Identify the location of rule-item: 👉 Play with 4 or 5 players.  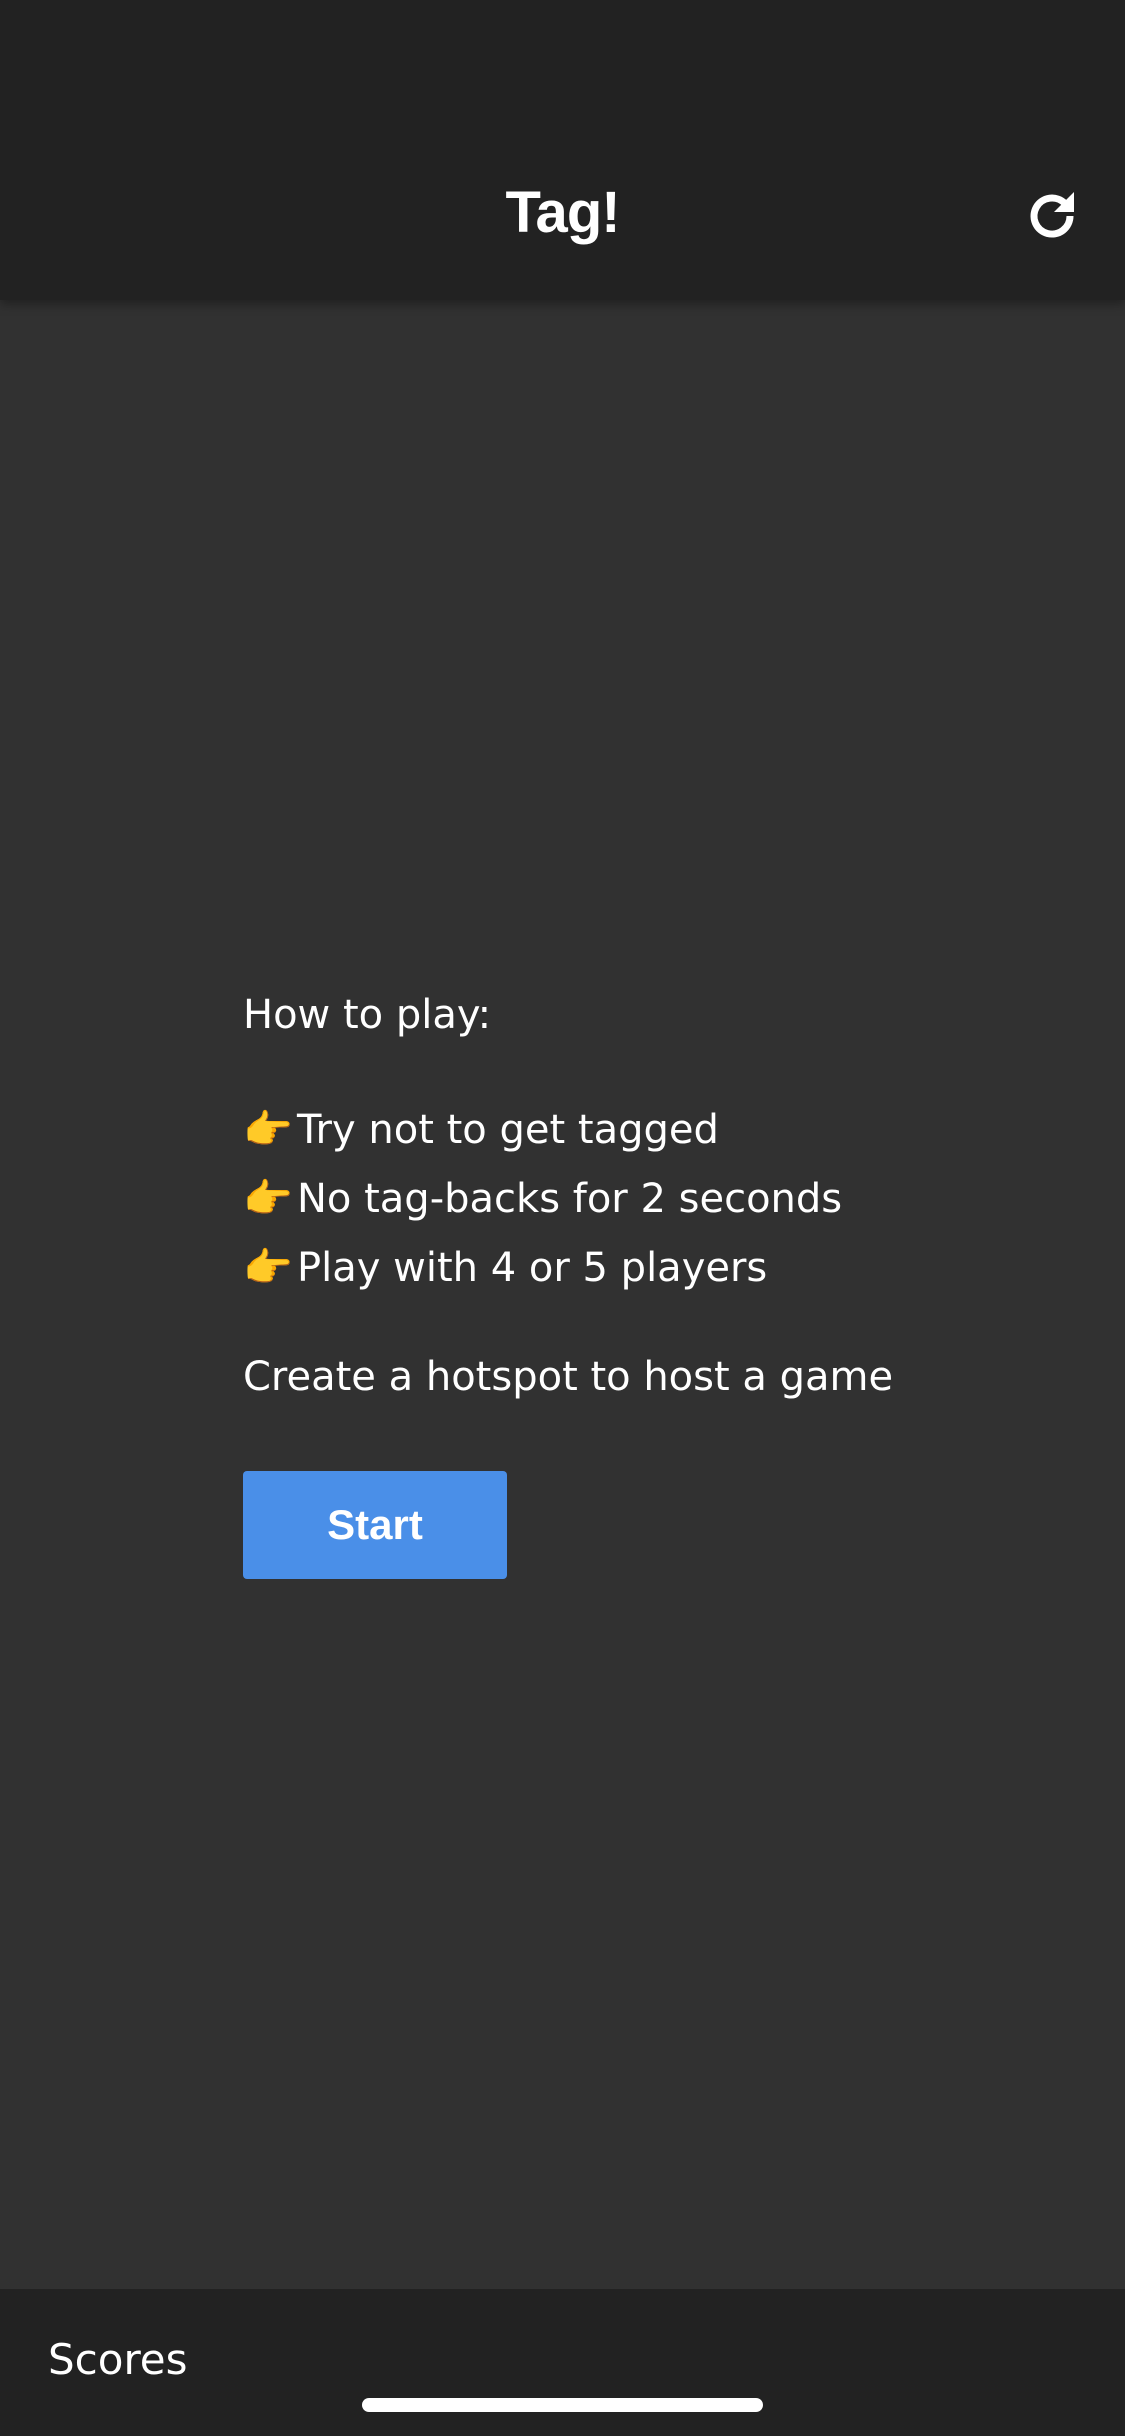
(505, 1268).